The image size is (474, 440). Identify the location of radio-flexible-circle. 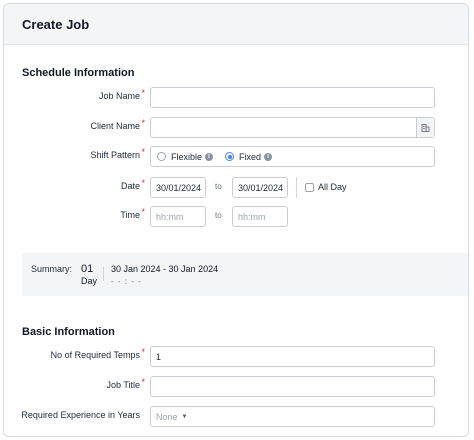
(161, 156).